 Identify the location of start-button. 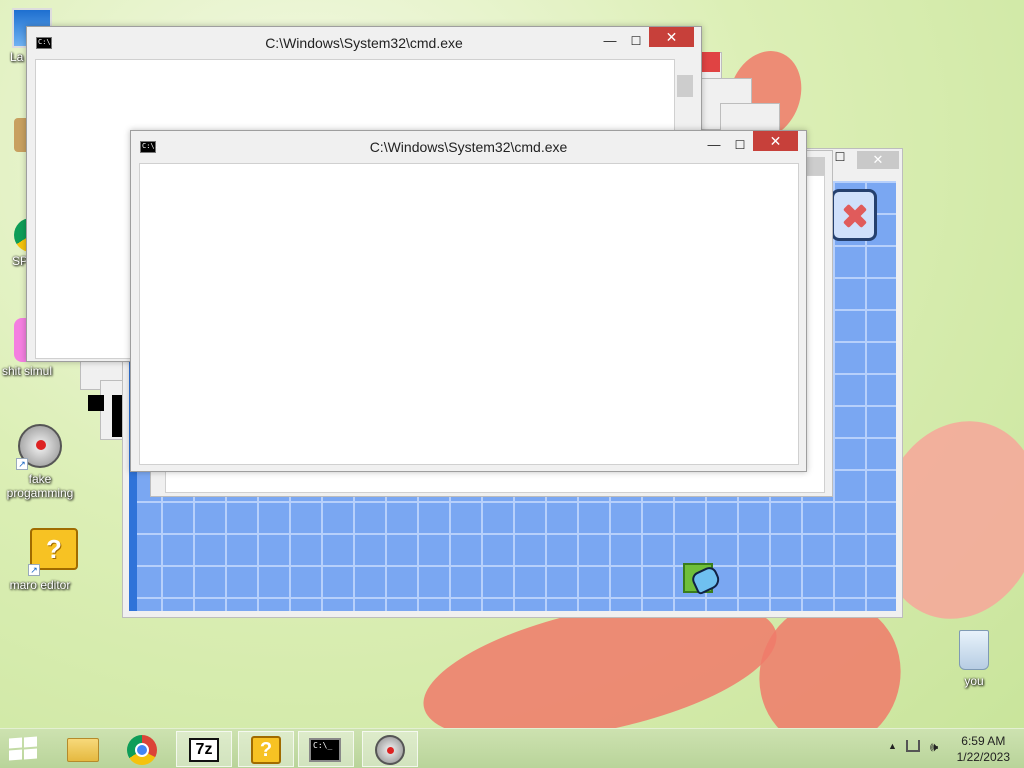
(24, 748).